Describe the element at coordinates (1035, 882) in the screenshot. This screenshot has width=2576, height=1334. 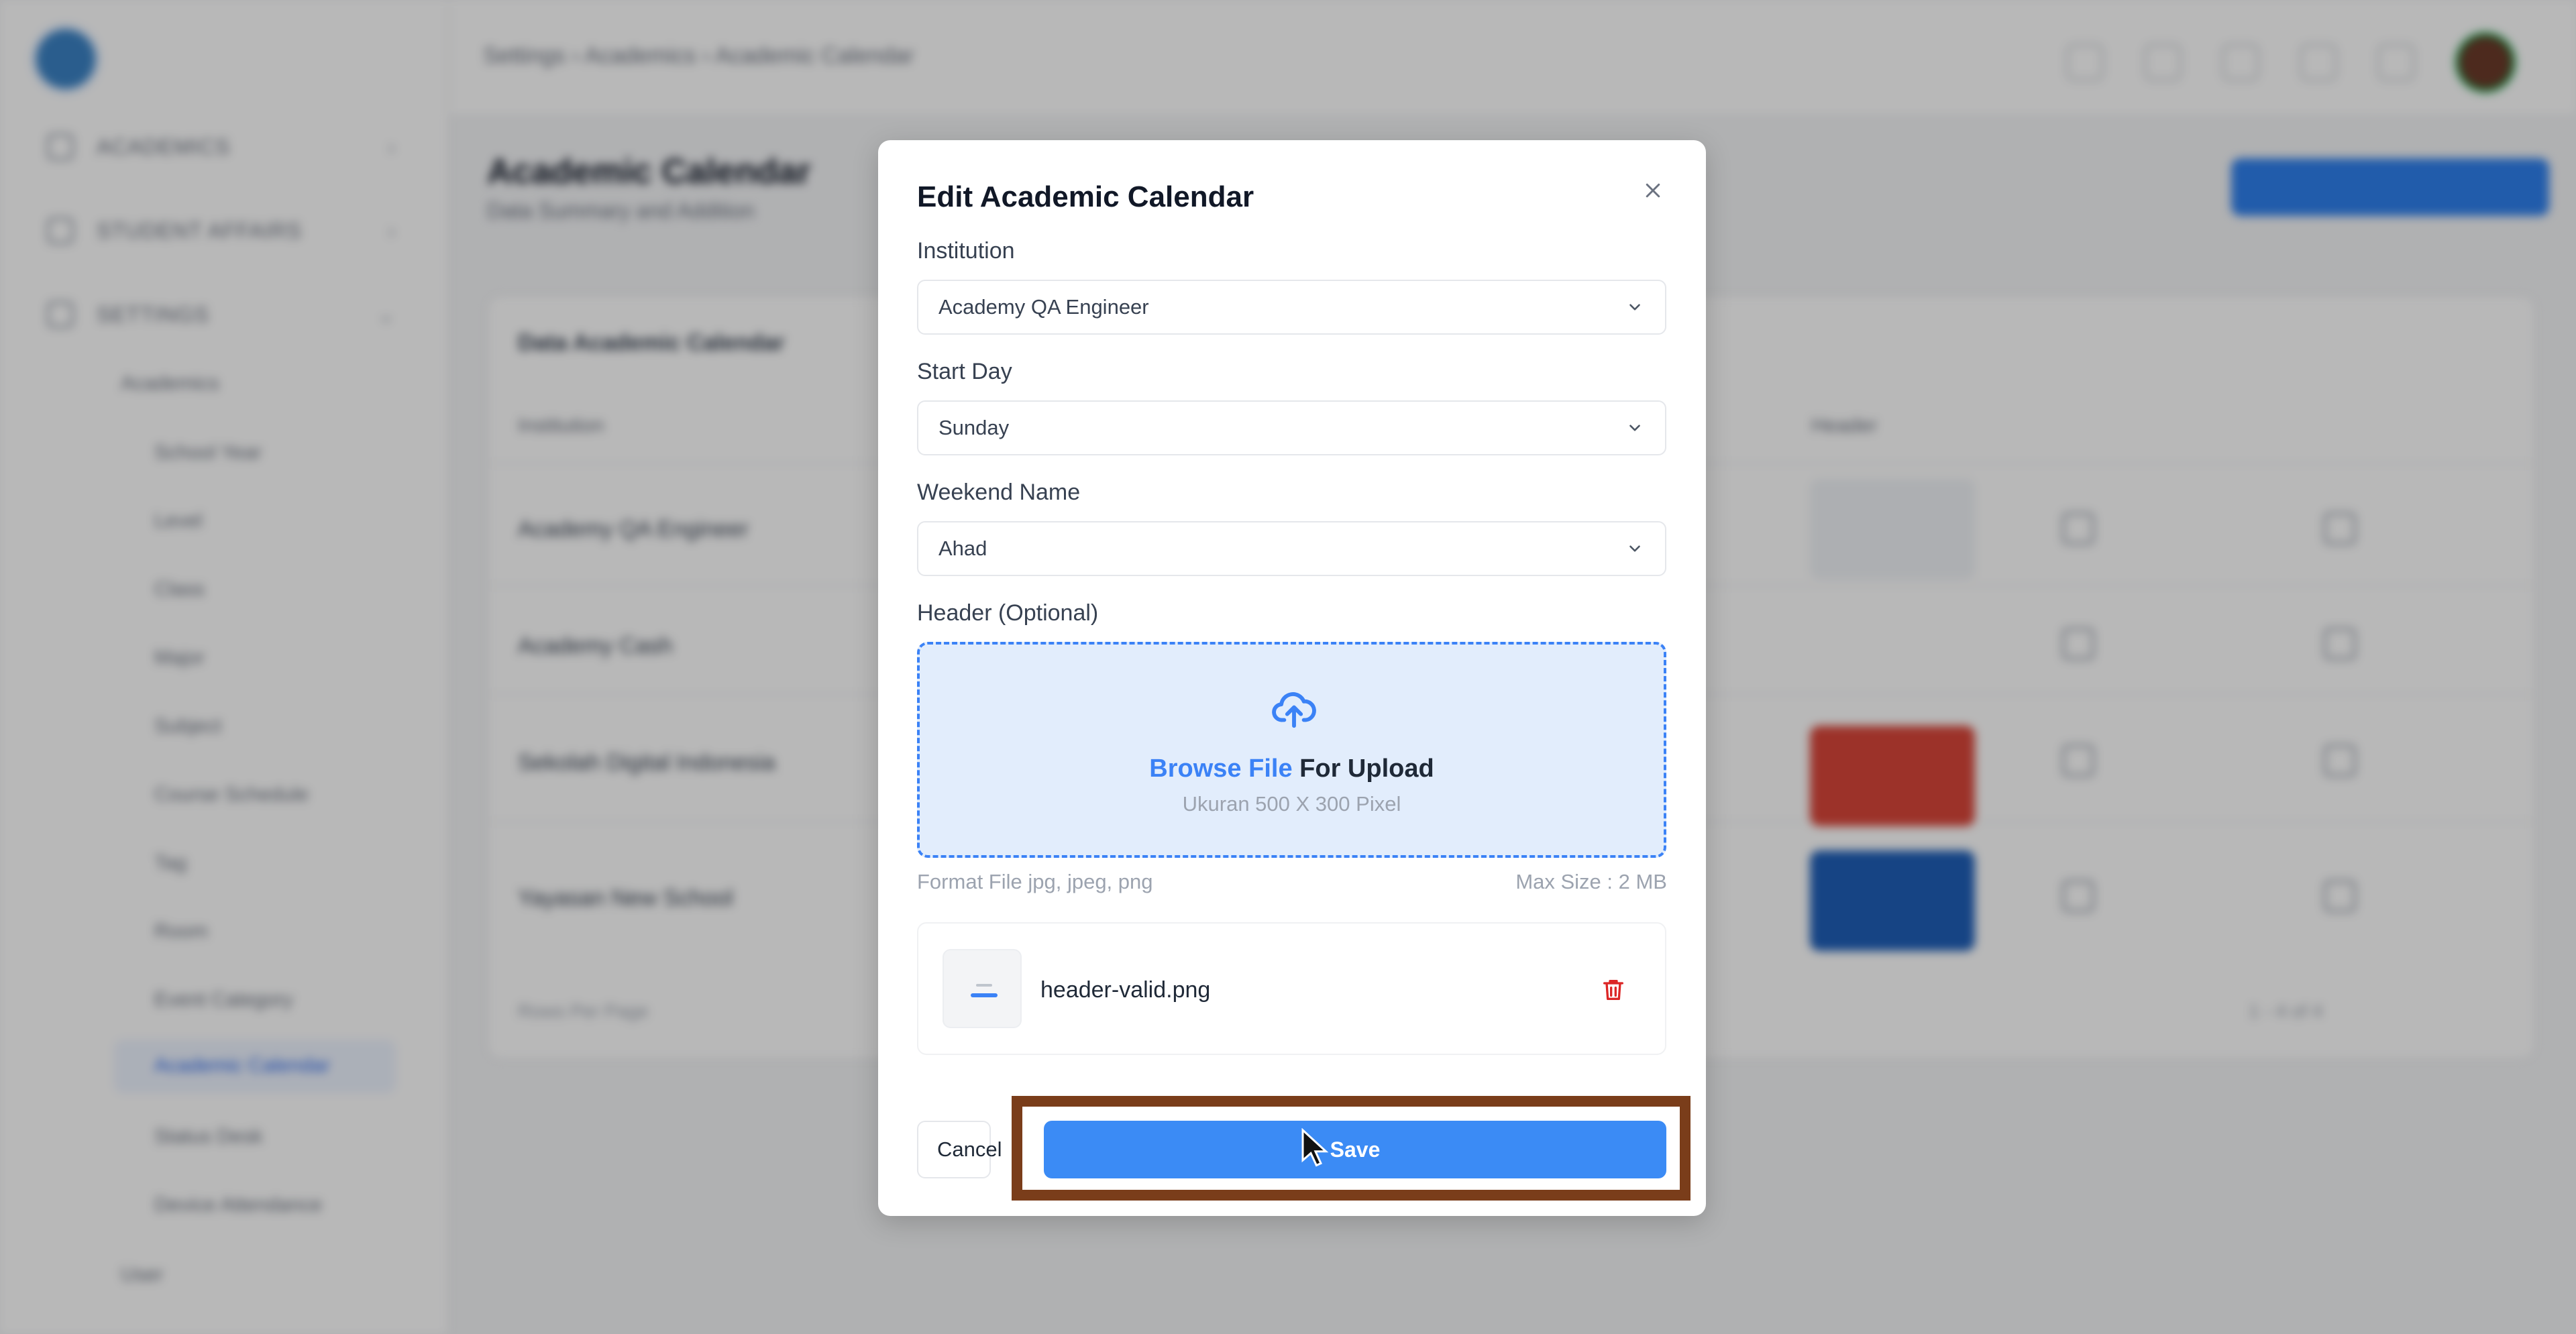
I see `format-hint: Format File jpg, jpeg, png` at that location.